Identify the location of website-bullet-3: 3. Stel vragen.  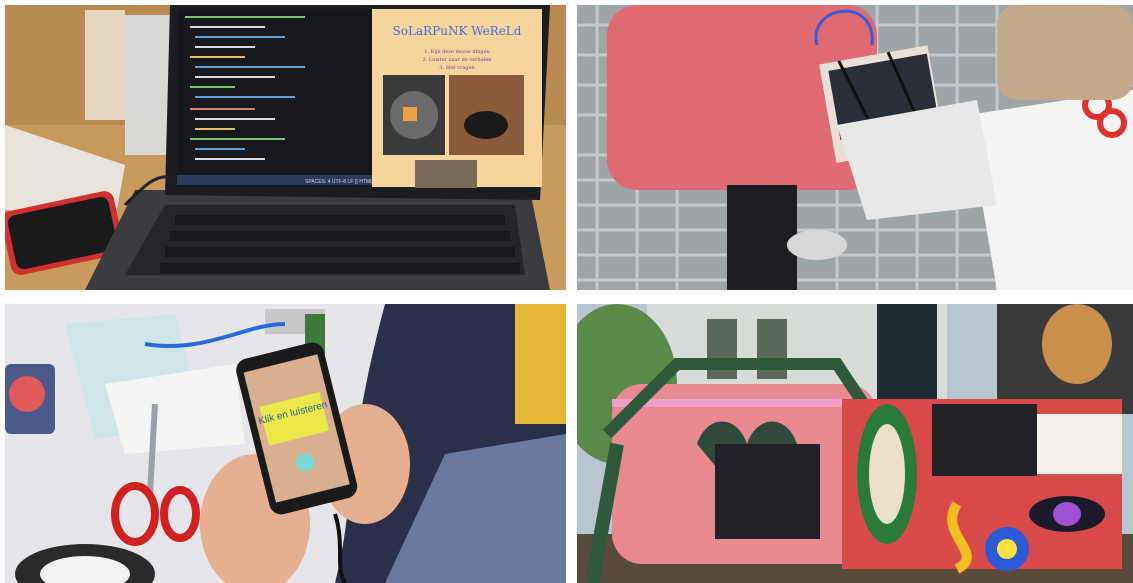
(457, 68).